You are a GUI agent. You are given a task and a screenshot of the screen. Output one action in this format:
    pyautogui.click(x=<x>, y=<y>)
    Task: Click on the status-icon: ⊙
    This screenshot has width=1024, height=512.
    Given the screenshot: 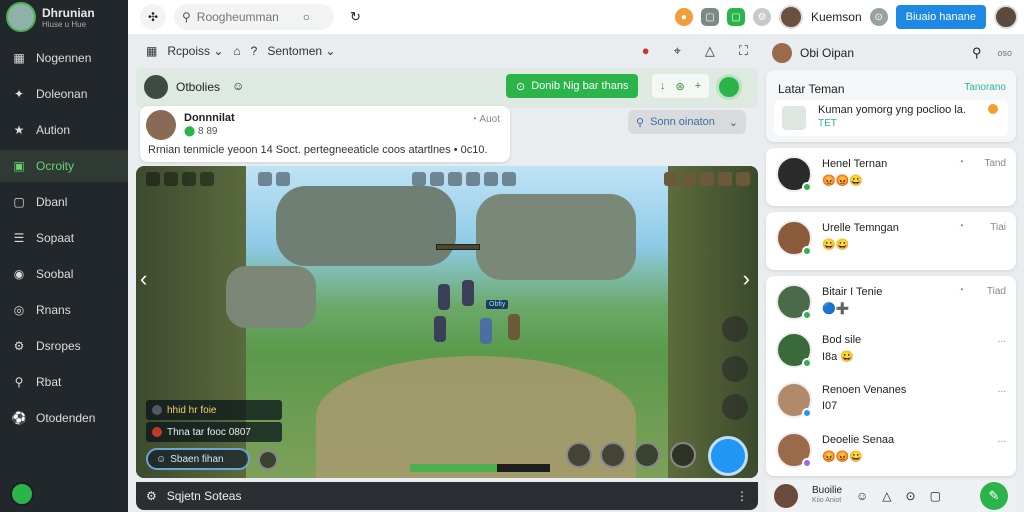 What is the action you would take?
    pyautogui.click(x=878, y=17)
    